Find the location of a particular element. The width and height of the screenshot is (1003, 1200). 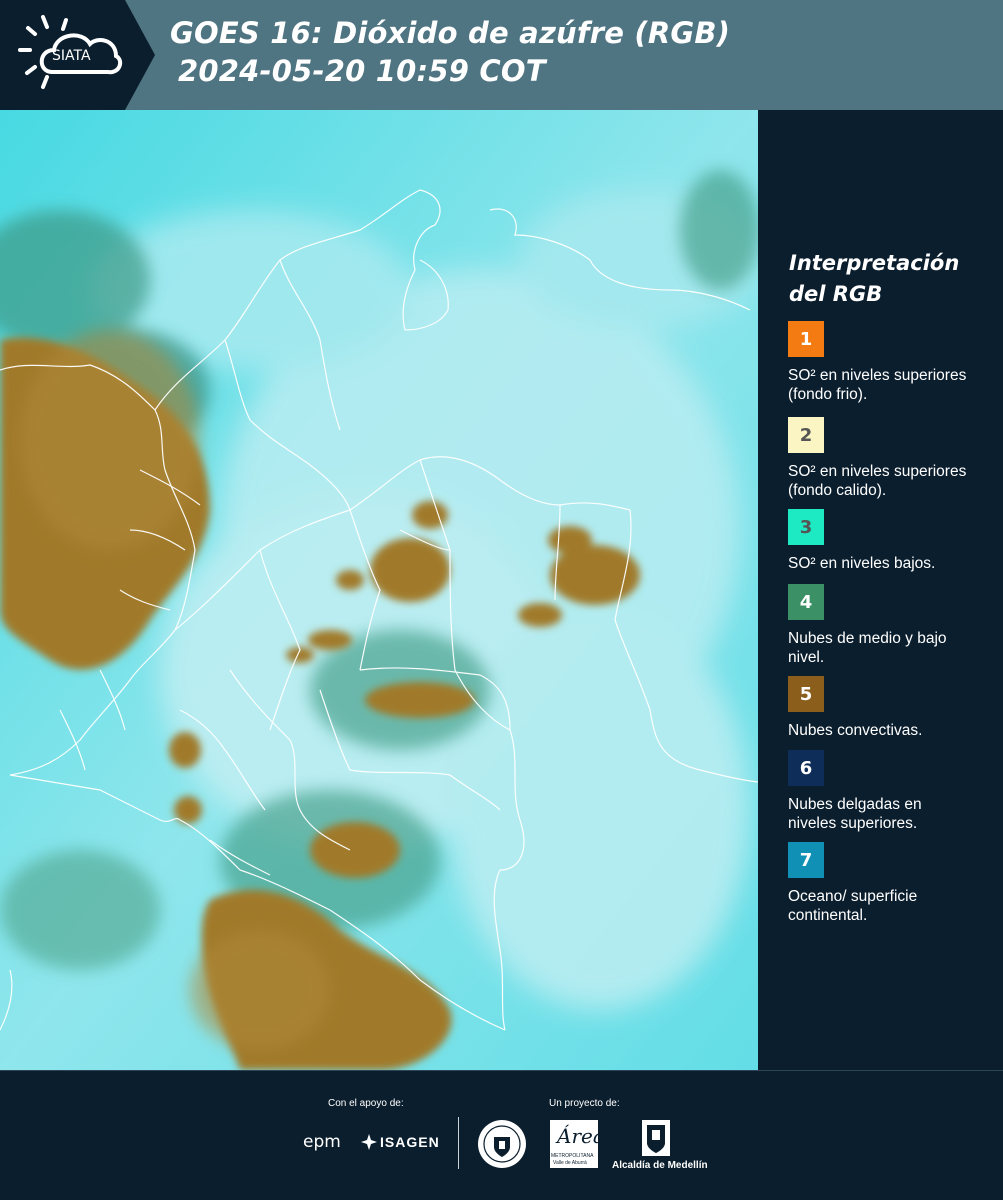

legend-label: Nubes de medio y bajo nivel. is located at coordinates (867, 648).